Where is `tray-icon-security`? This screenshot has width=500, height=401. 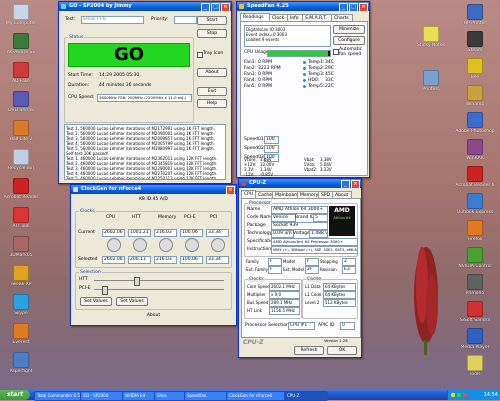 tray-icon-security is located at coordinates (465, 395).